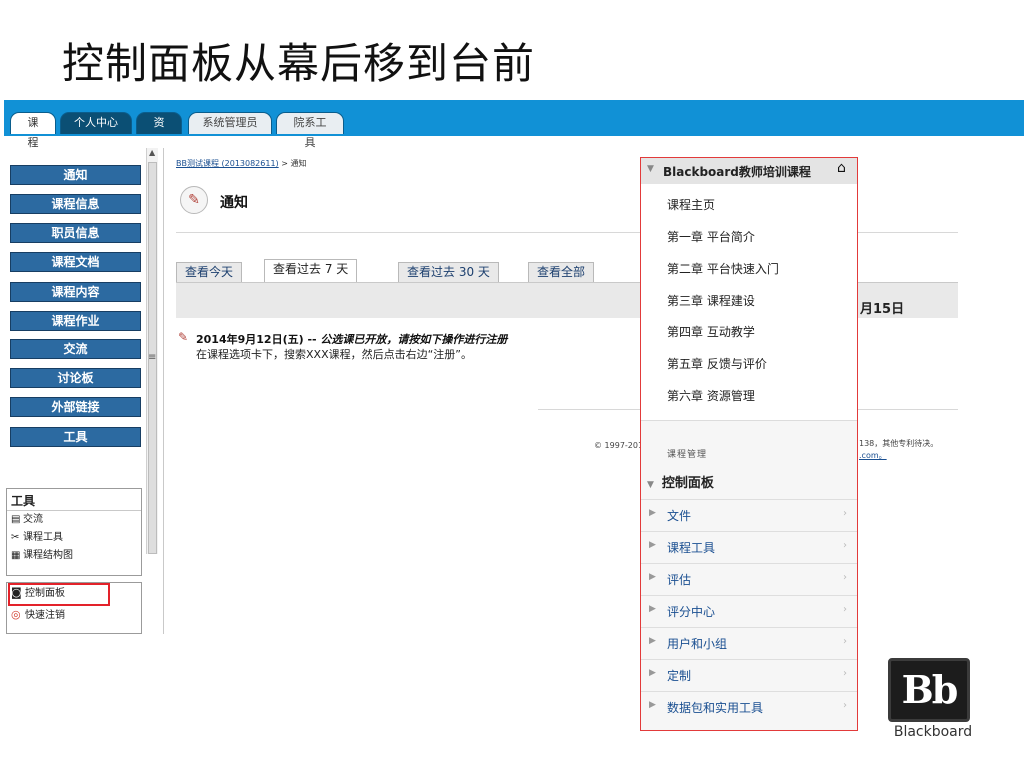 The width and height of the screenshot is (1024, 768). I want to click on announcement-title-line: 2014年9月12日(五) -- 公选课已开放，请按如下操作进行注册, so click(351, 339).